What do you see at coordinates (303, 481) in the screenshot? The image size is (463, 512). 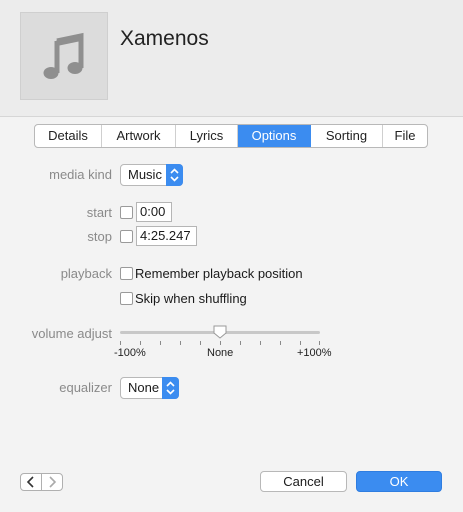 I see `cancel-button: Cancel` at bounding box center [303, 481].